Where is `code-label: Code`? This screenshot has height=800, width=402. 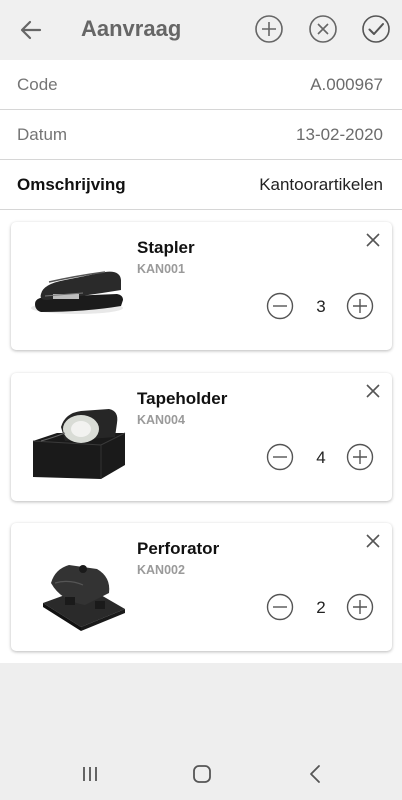
code-label: Code is located at coordinates (37, 84).